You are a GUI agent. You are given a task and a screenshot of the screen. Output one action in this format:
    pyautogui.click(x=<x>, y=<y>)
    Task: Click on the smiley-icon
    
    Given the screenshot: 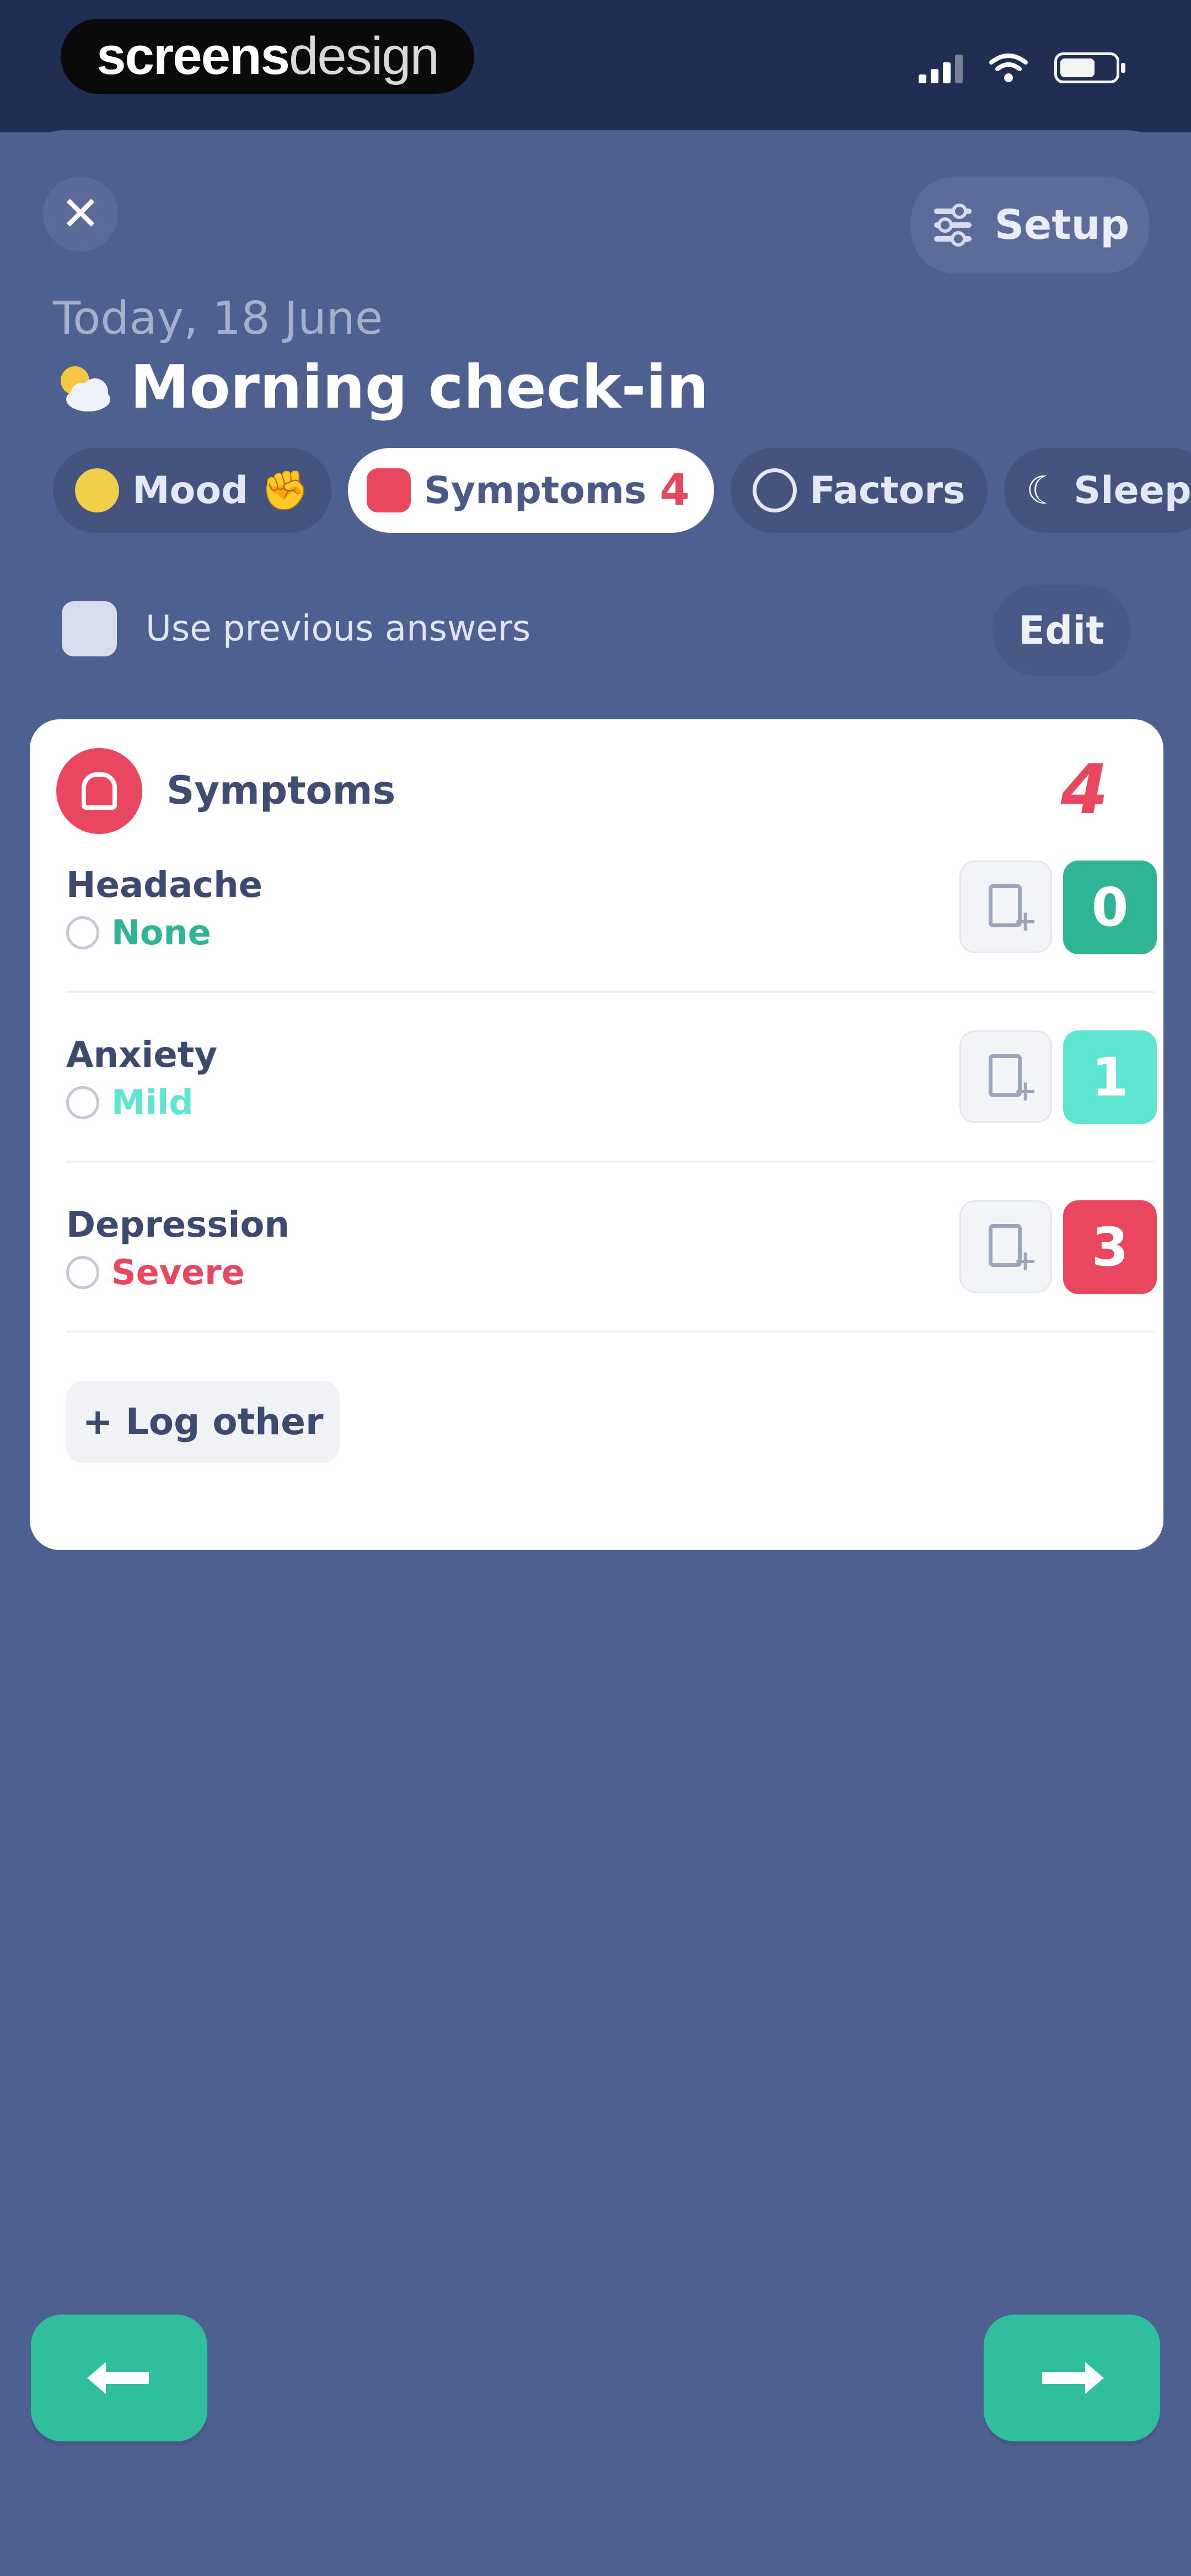 What is the action you would take?
    pyautogui.click(x=97, y=490)
    